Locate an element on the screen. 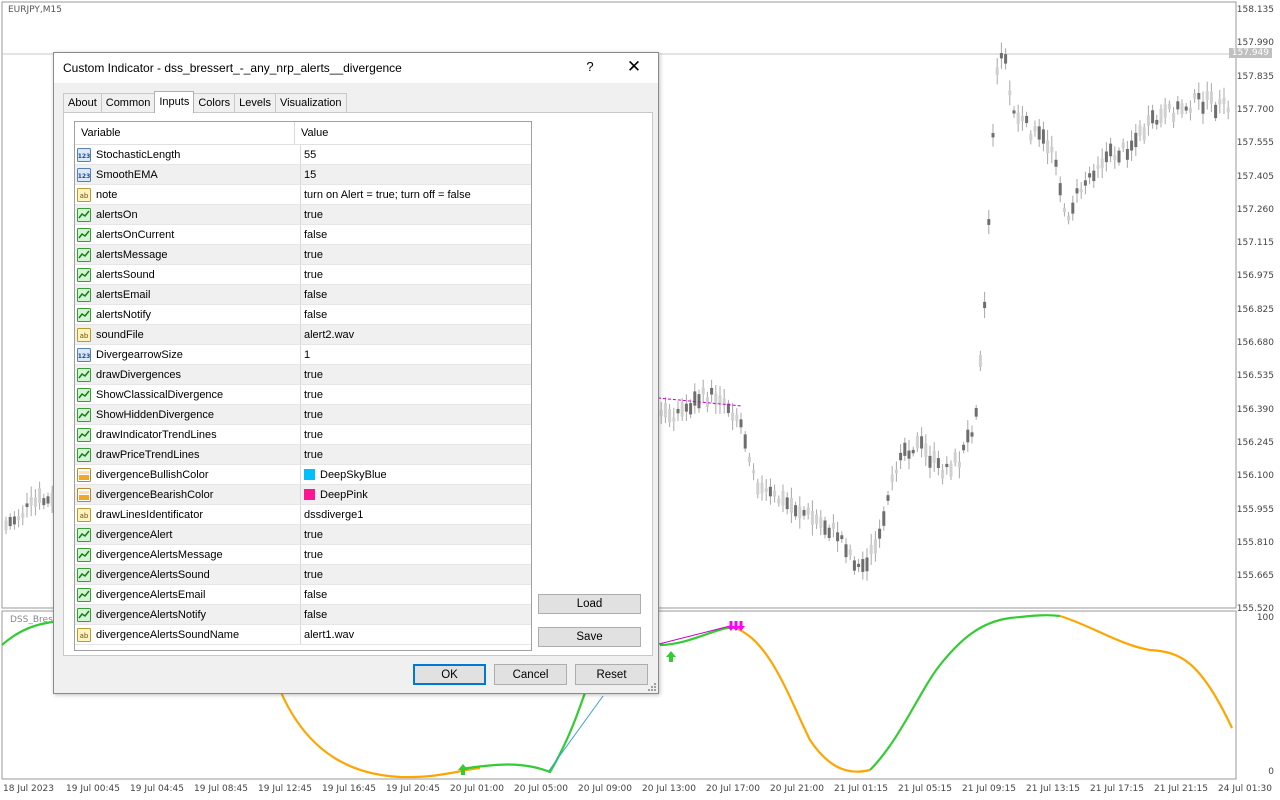  table-row: divergenceAlertsMessage true is located at coordinates (303, 555).